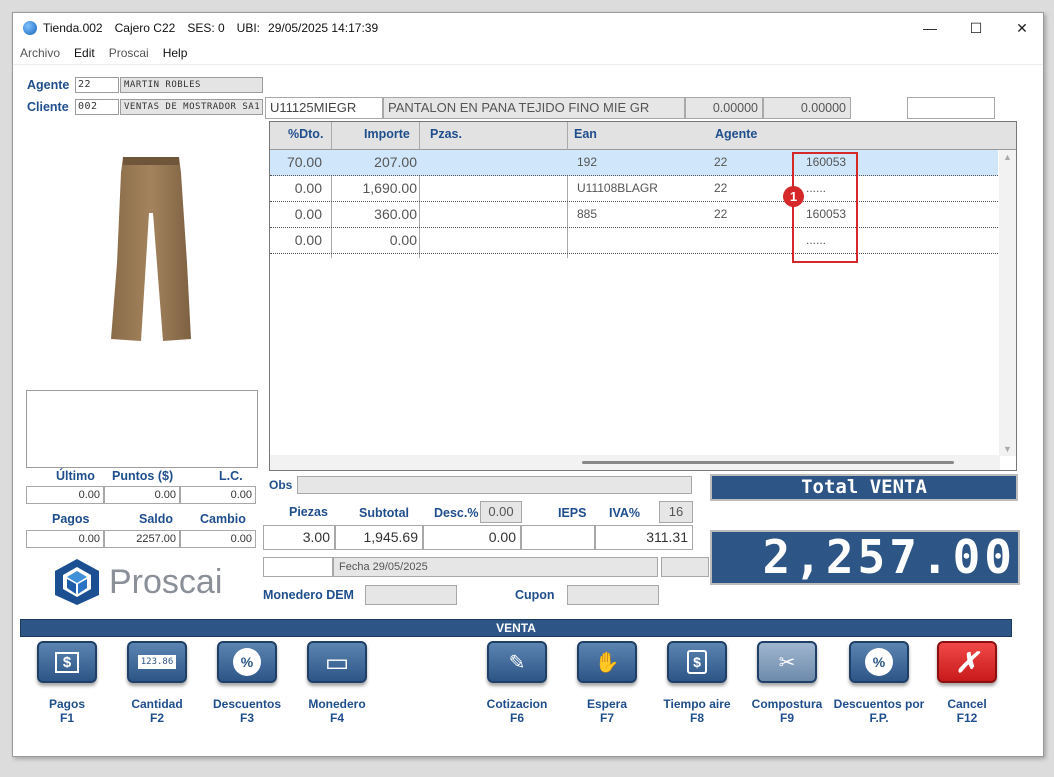 This screenshot has height=777, width=1054. What do you see at coordinates (607, 704) in the screenshot?
I see `espera-caption: Espera` at bounding box center [607, 704].